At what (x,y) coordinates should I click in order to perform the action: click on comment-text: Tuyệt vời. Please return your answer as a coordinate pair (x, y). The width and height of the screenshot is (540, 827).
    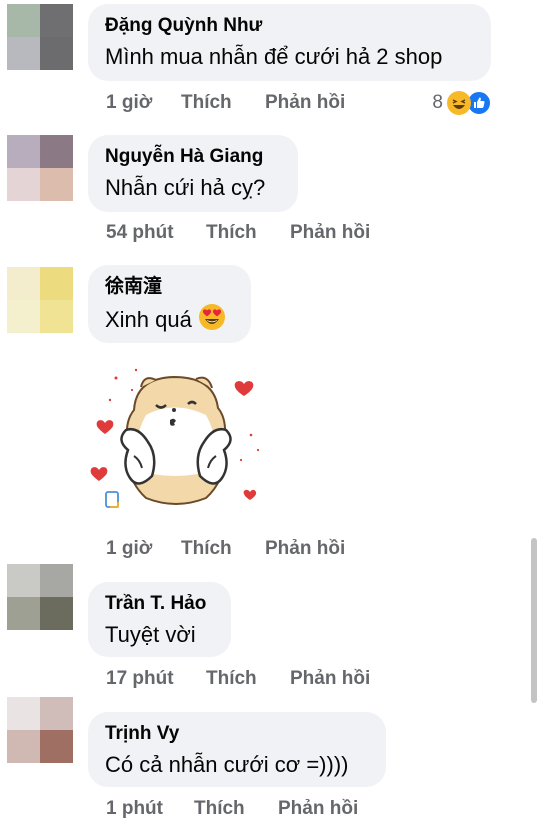
    Looking at the image, I should click on (150, 634).